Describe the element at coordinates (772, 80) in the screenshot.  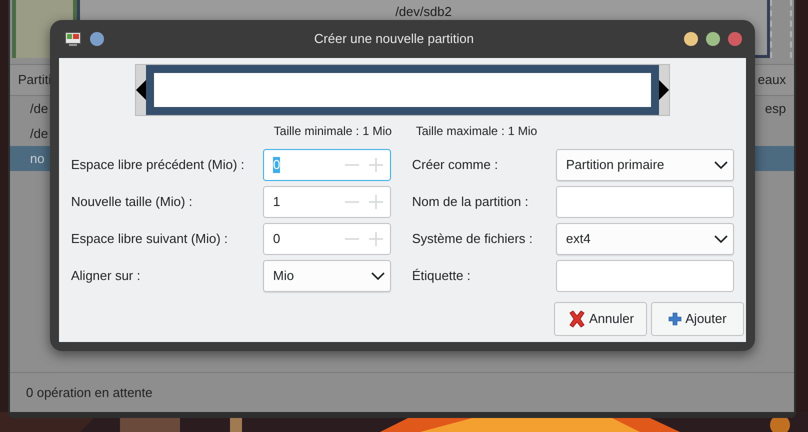
I see `column-header: eaux` at that location.